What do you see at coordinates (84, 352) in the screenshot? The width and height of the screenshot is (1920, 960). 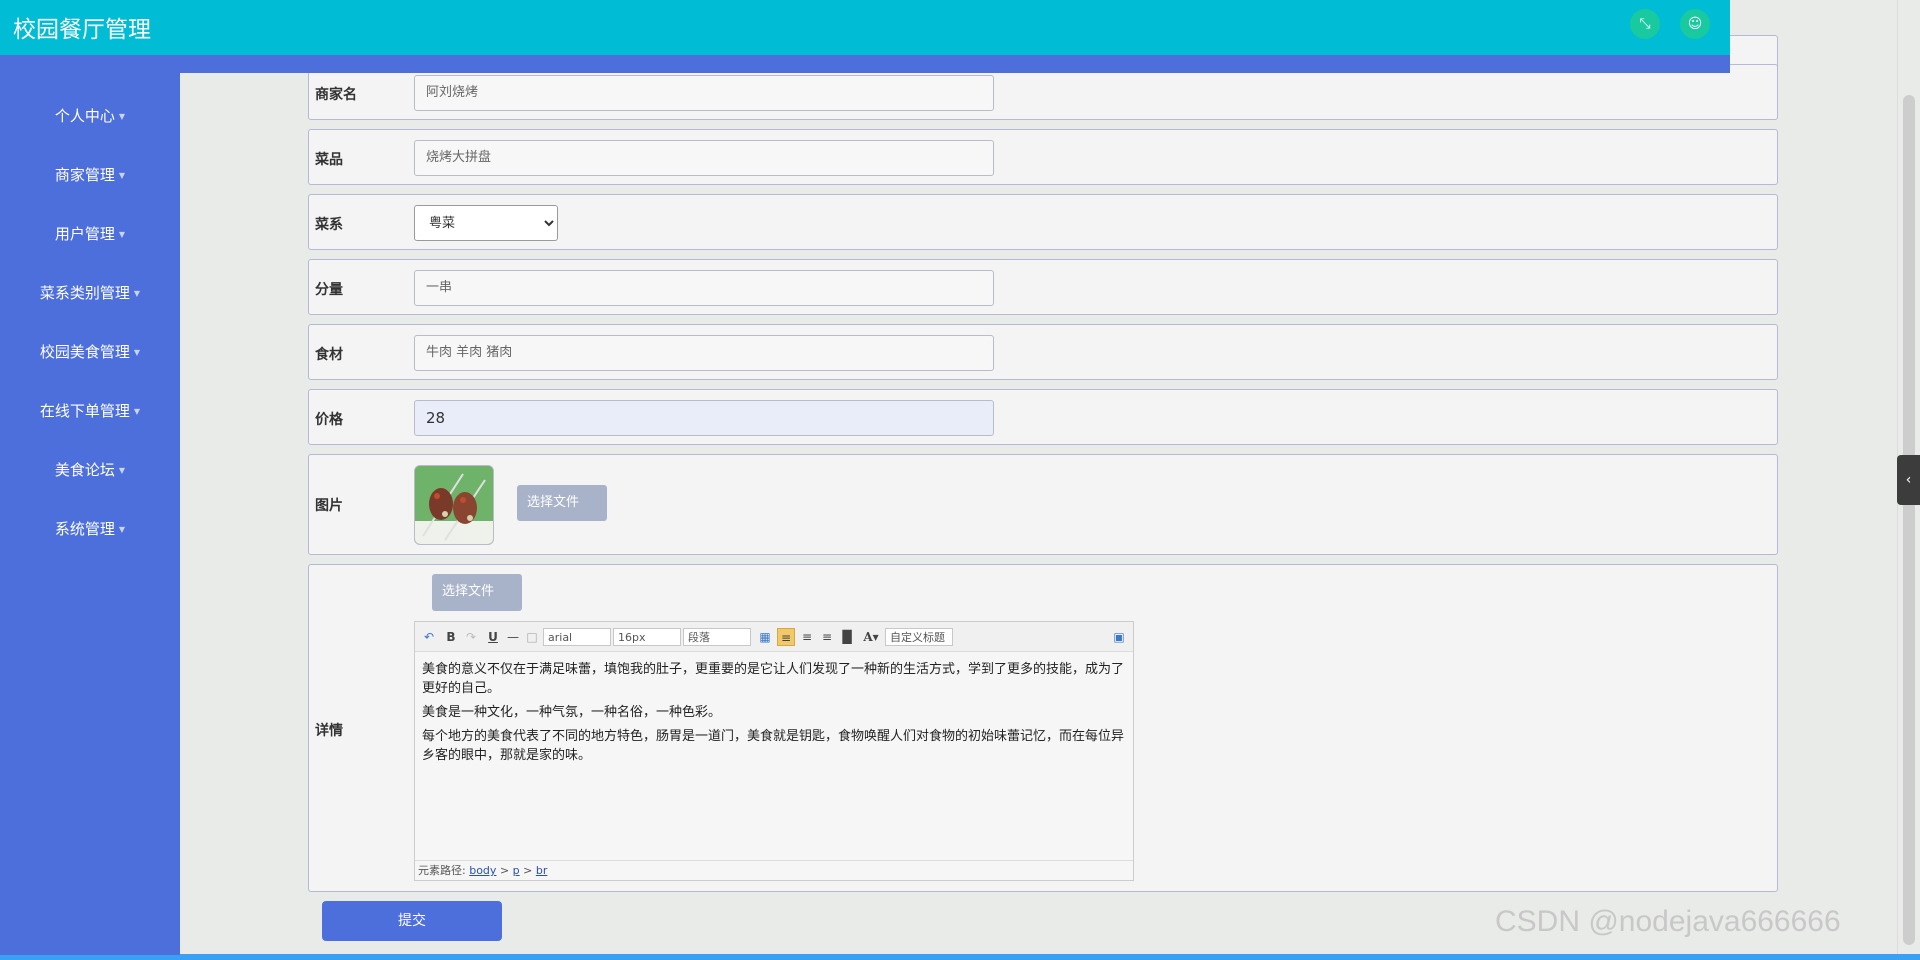 I see `sidebar-item-label: 校园美食管理` at bounding box center [84, 352].